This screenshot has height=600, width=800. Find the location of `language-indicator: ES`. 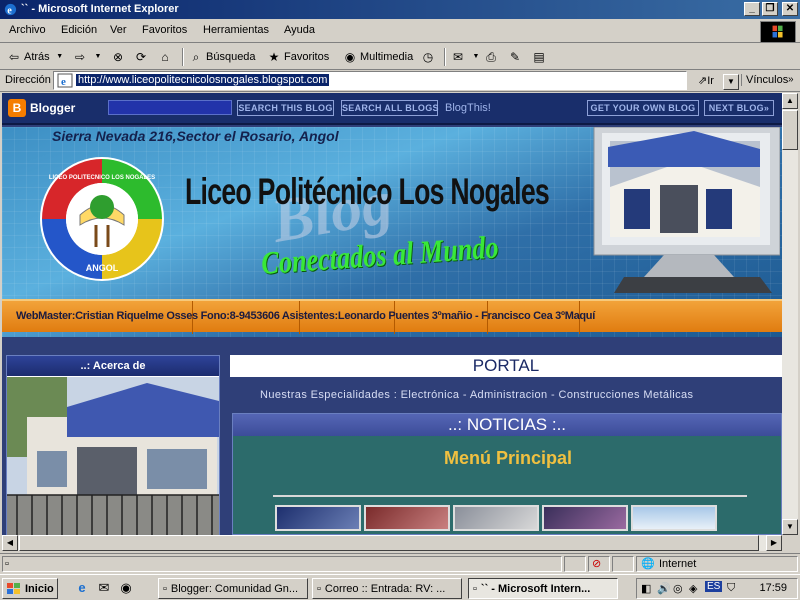

language-indicator: ES is located at coordinates (714, 586).